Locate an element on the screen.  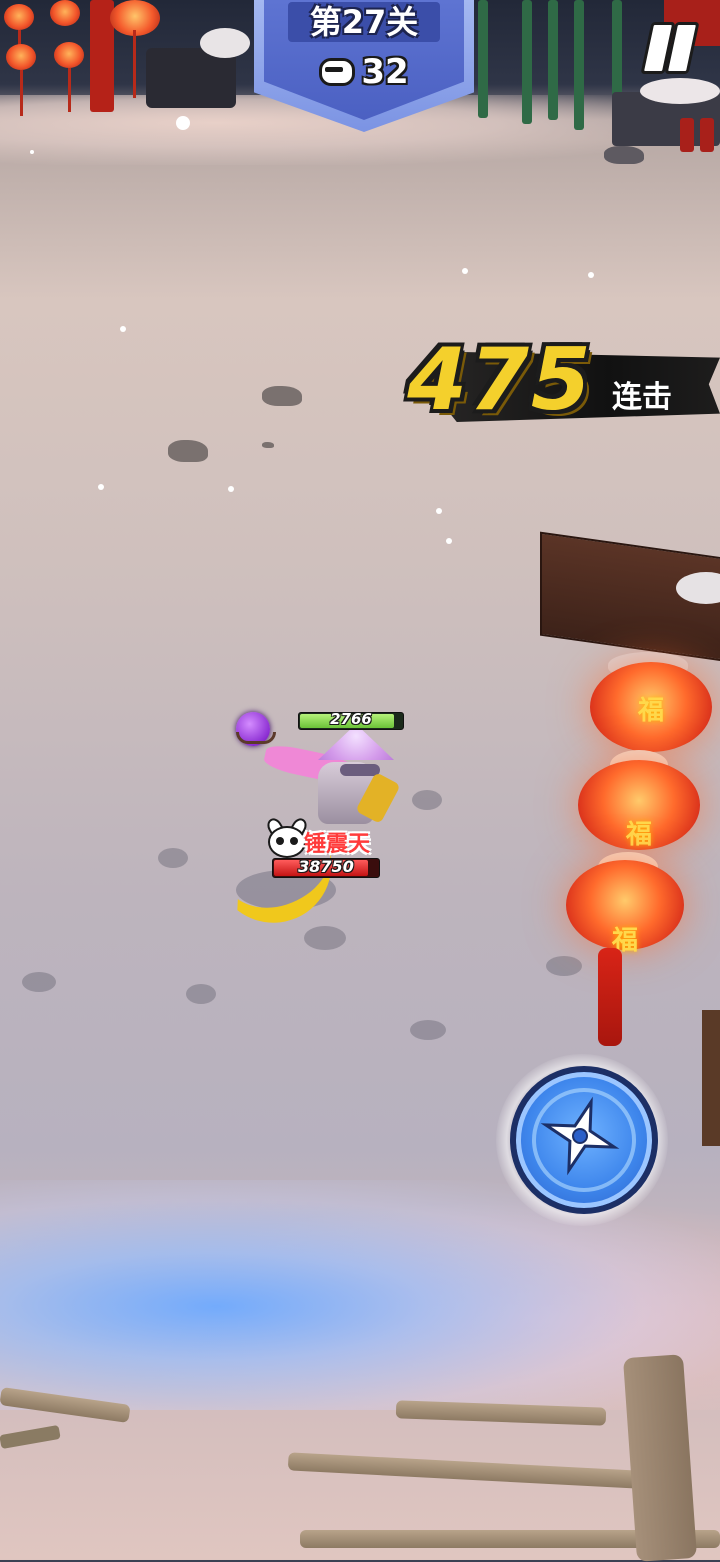
ninja-head-icon is located at coordinates (337, 72).